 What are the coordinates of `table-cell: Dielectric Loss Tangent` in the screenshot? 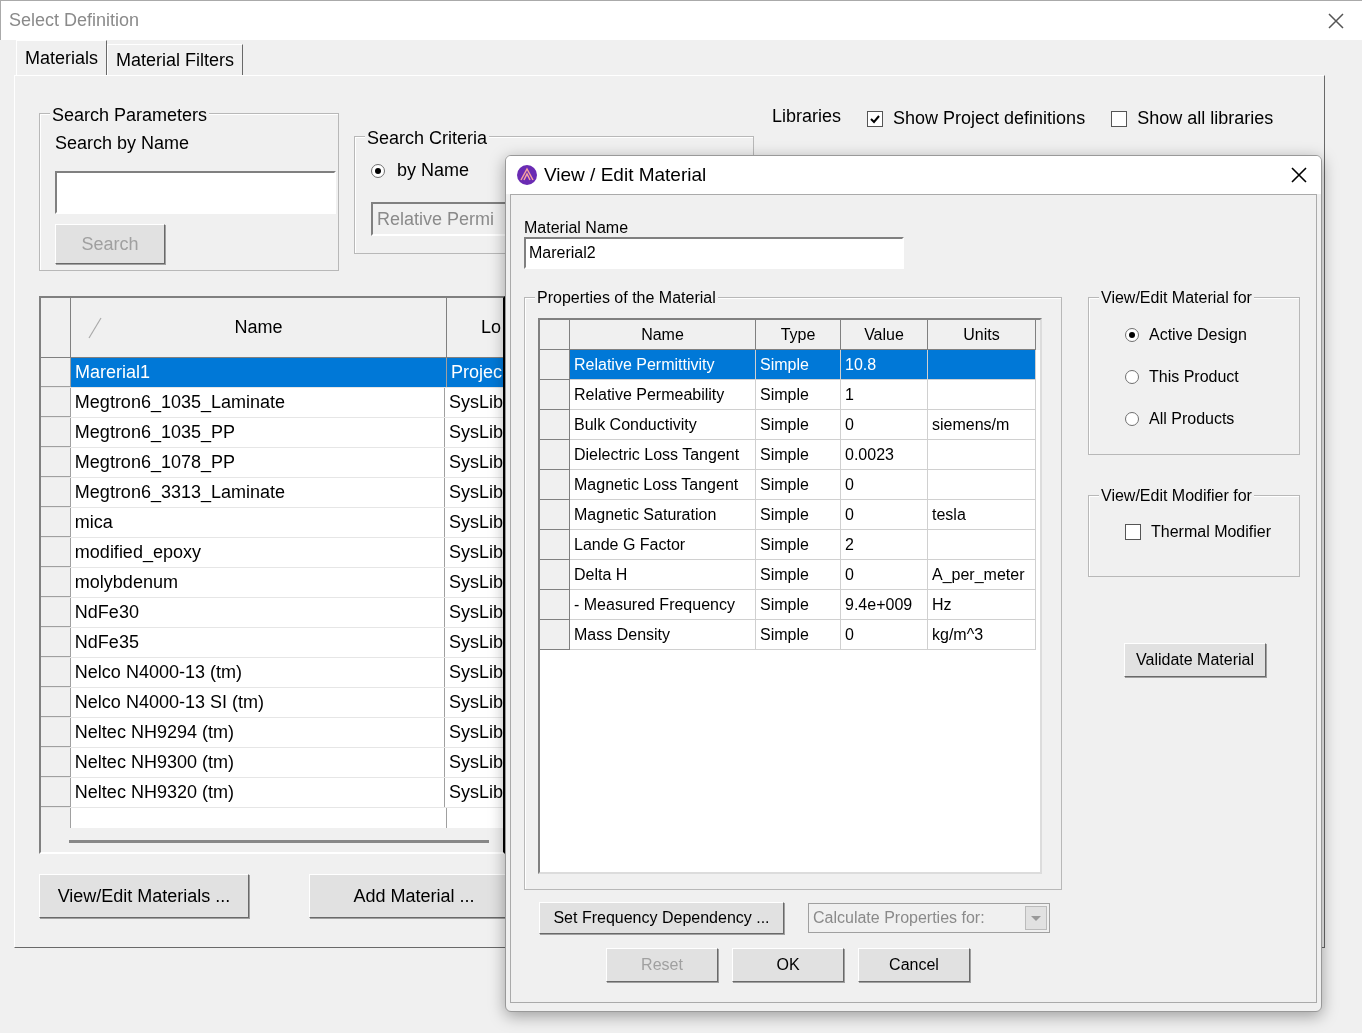 It's located at (663, 455).